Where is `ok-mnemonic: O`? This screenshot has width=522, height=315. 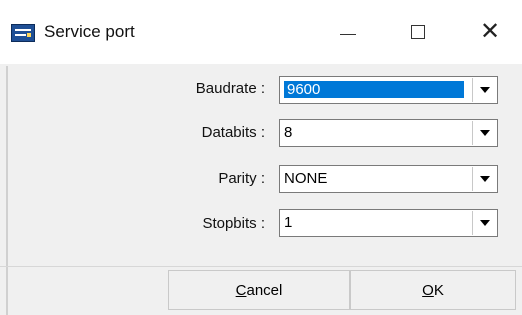 ok-mnemonic: O is located at coordinates (428, 290).